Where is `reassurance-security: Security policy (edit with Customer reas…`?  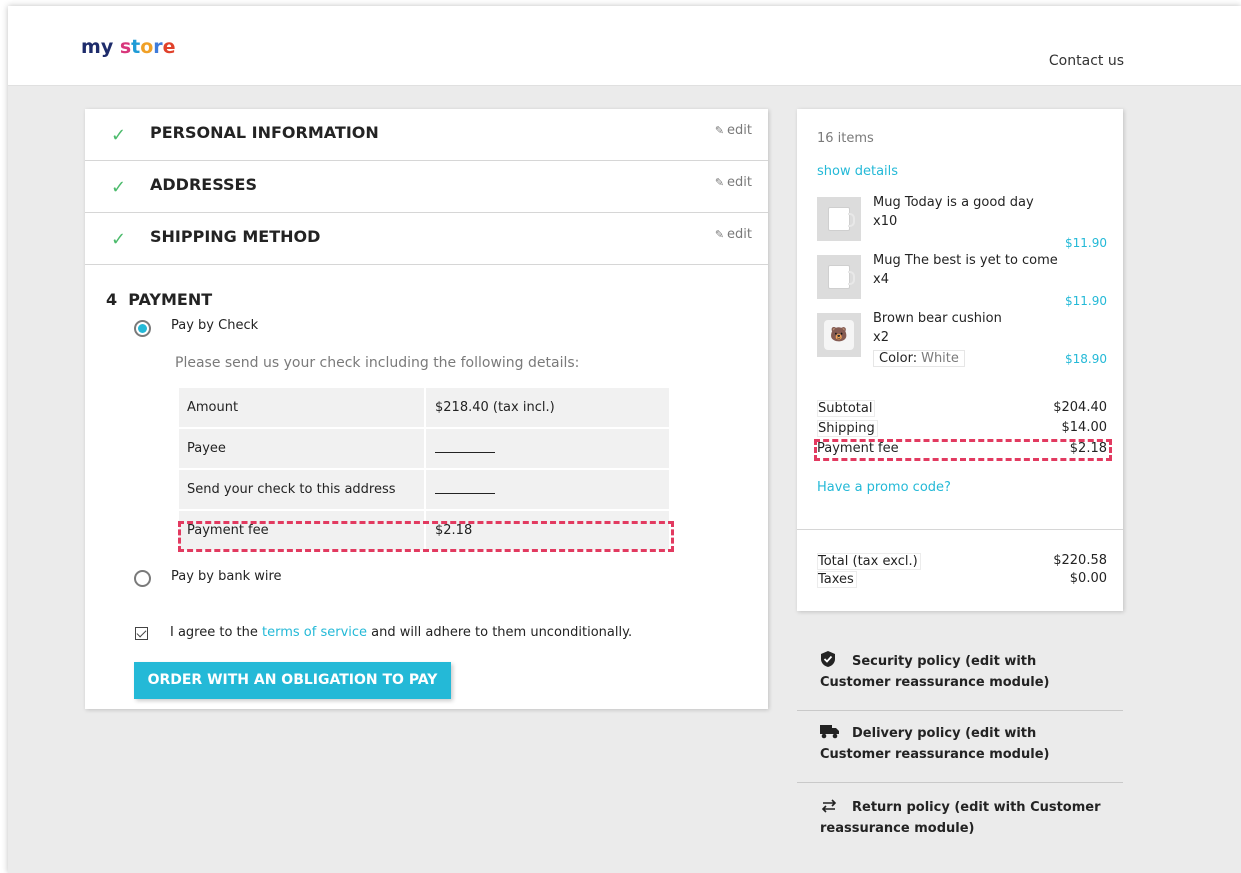
reassurance-security: Security policy (edit with Customer reas… is located at coordinates (960, 672).